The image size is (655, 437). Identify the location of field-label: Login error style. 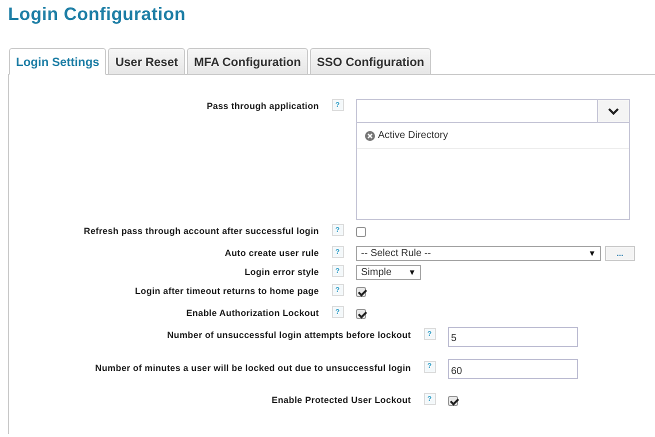
(281, 271).